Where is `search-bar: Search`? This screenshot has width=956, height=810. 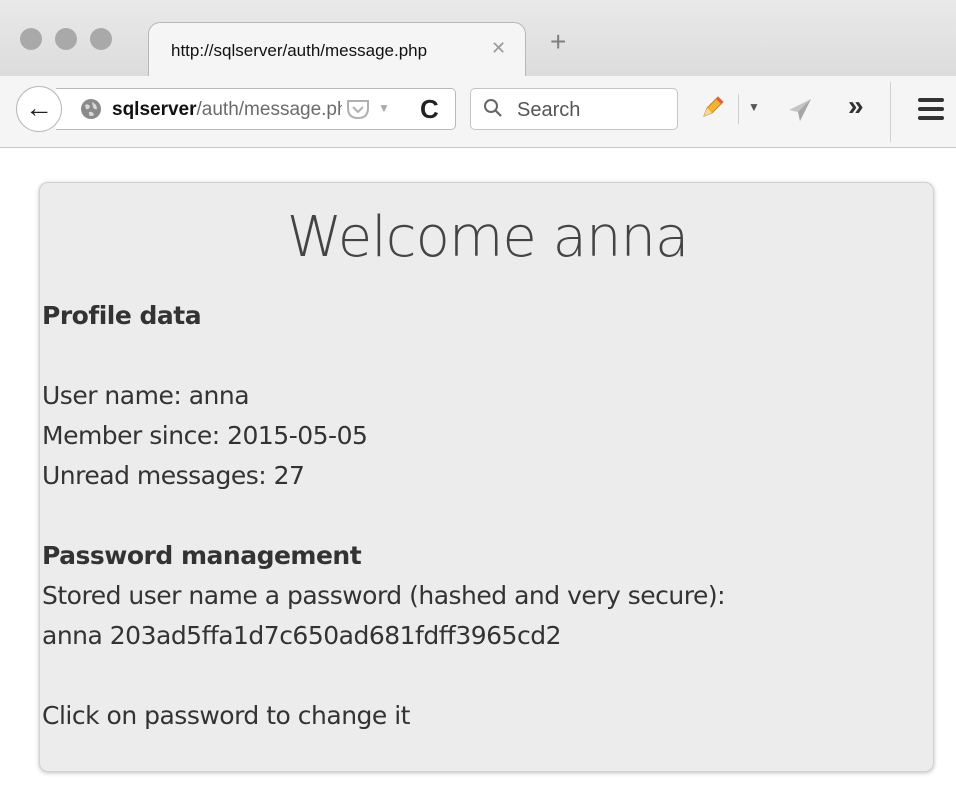 search-bar: Search is located at coordinates (574, 109).